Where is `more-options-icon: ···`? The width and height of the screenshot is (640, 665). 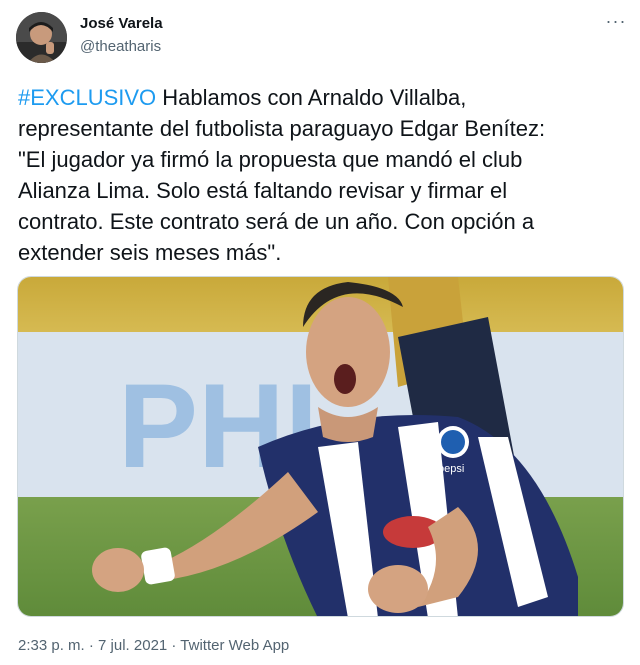
more-options-icon: ··· is located at coordinates (616, 23).